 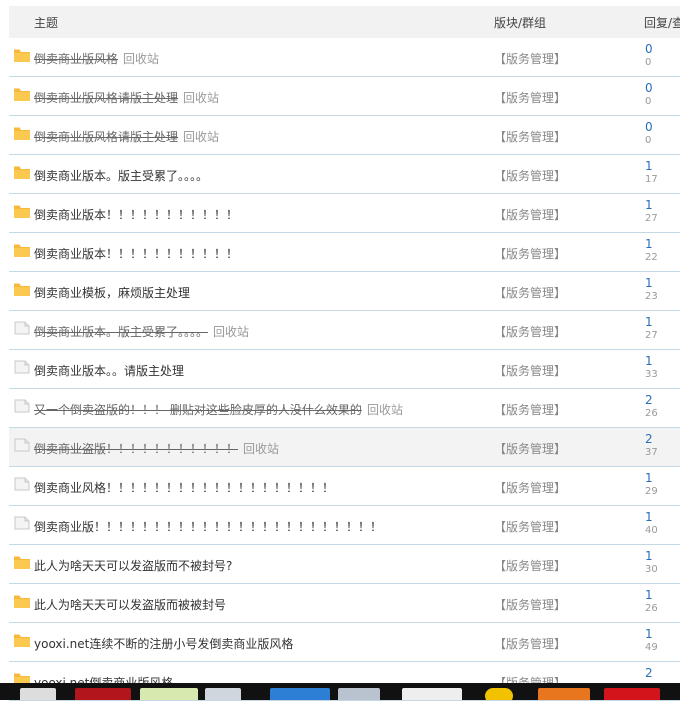 What do you see at coordinates (184, 487) in the screenshot?
I see `thread-title: 倒卖商业风格！！！！！！！！！！！！！！！！！！！` at bounding box center [184, 487].